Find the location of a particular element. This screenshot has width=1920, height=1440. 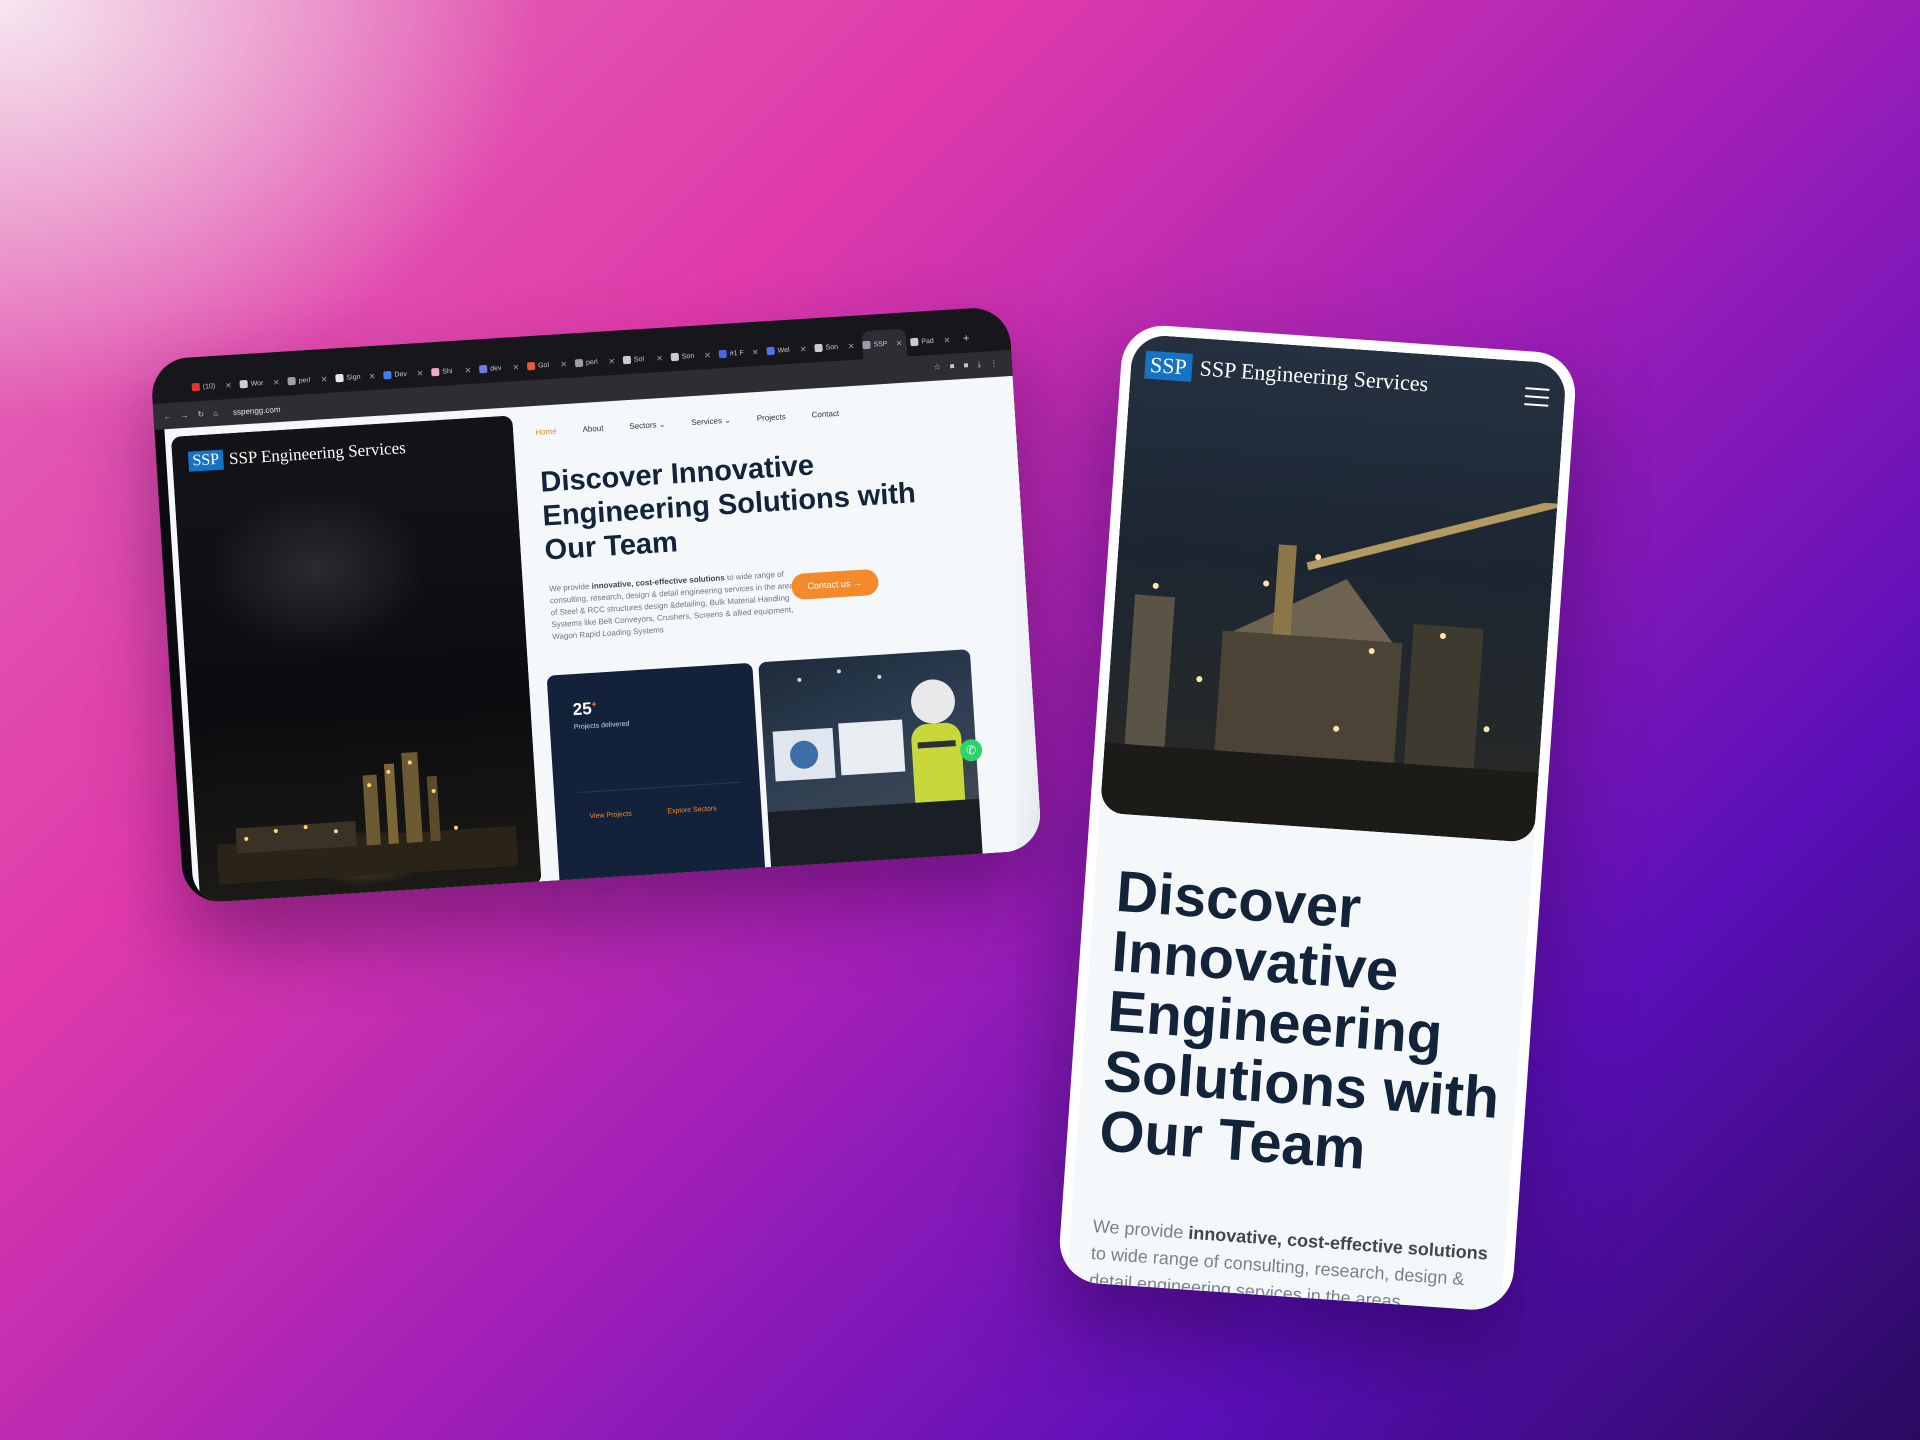

refinery-illustration is located at coordinates (367, 818).